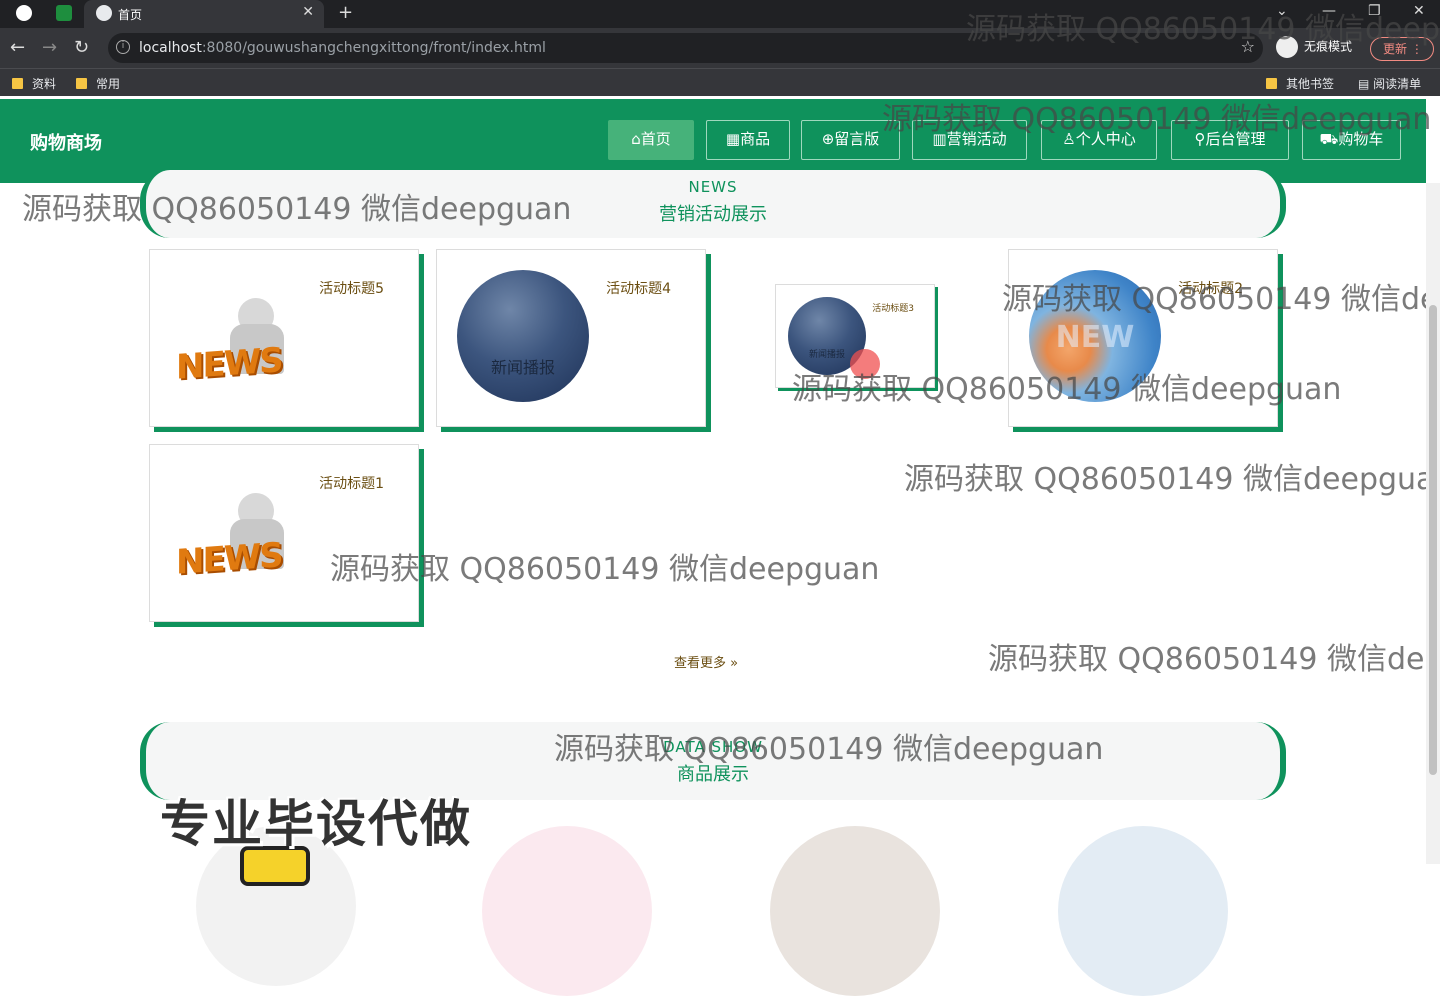 This screenshot has height=996, width=1440. What do you see at coordinates (828, 139) in the screenshot?
I see `globe-icon: ⊕` at bounding box center [828, 139].